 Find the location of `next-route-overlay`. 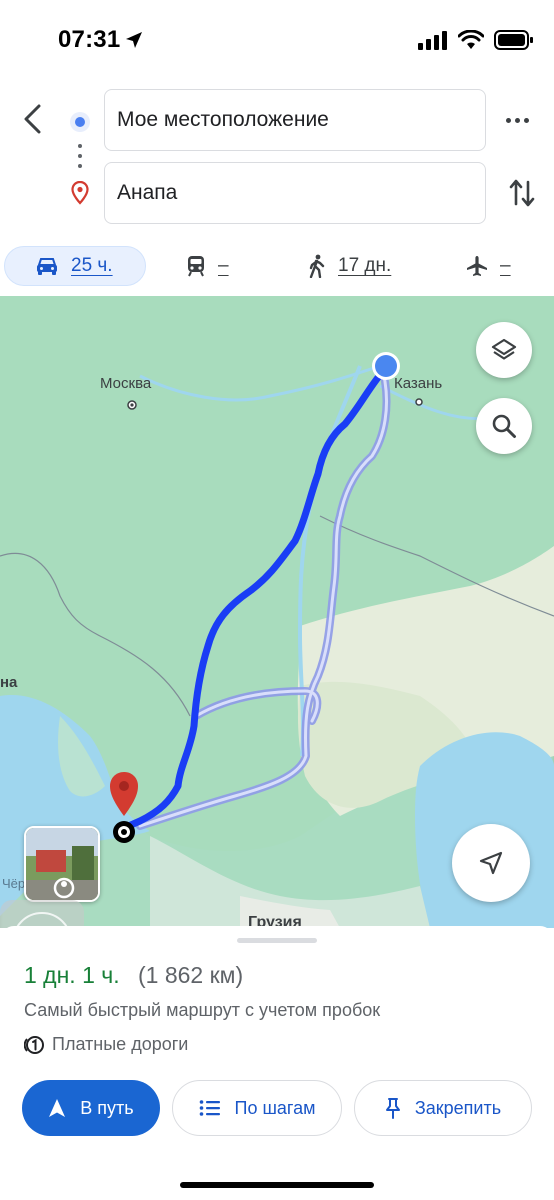

next-route-overlay is located at coordinates (42, 914).